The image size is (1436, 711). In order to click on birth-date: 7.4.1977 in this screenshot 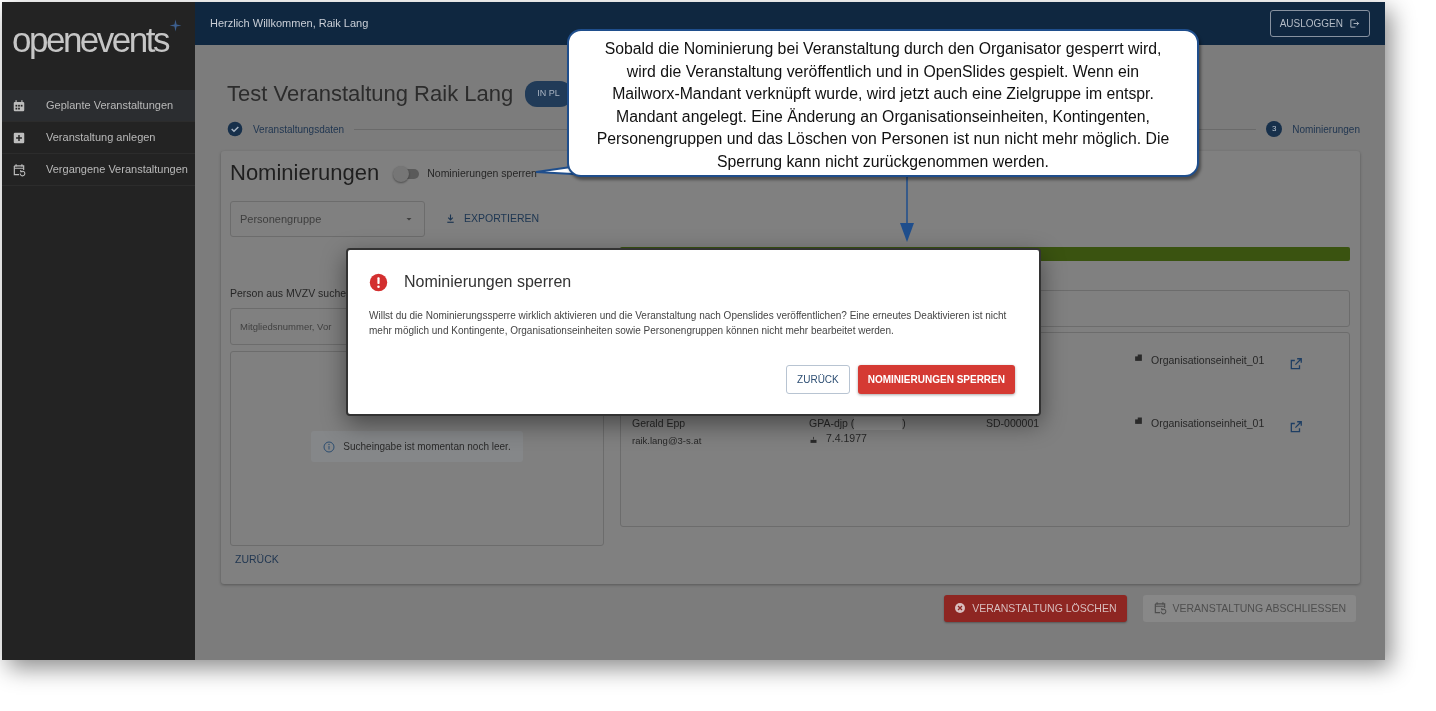, I will do `click(846, 439)`.